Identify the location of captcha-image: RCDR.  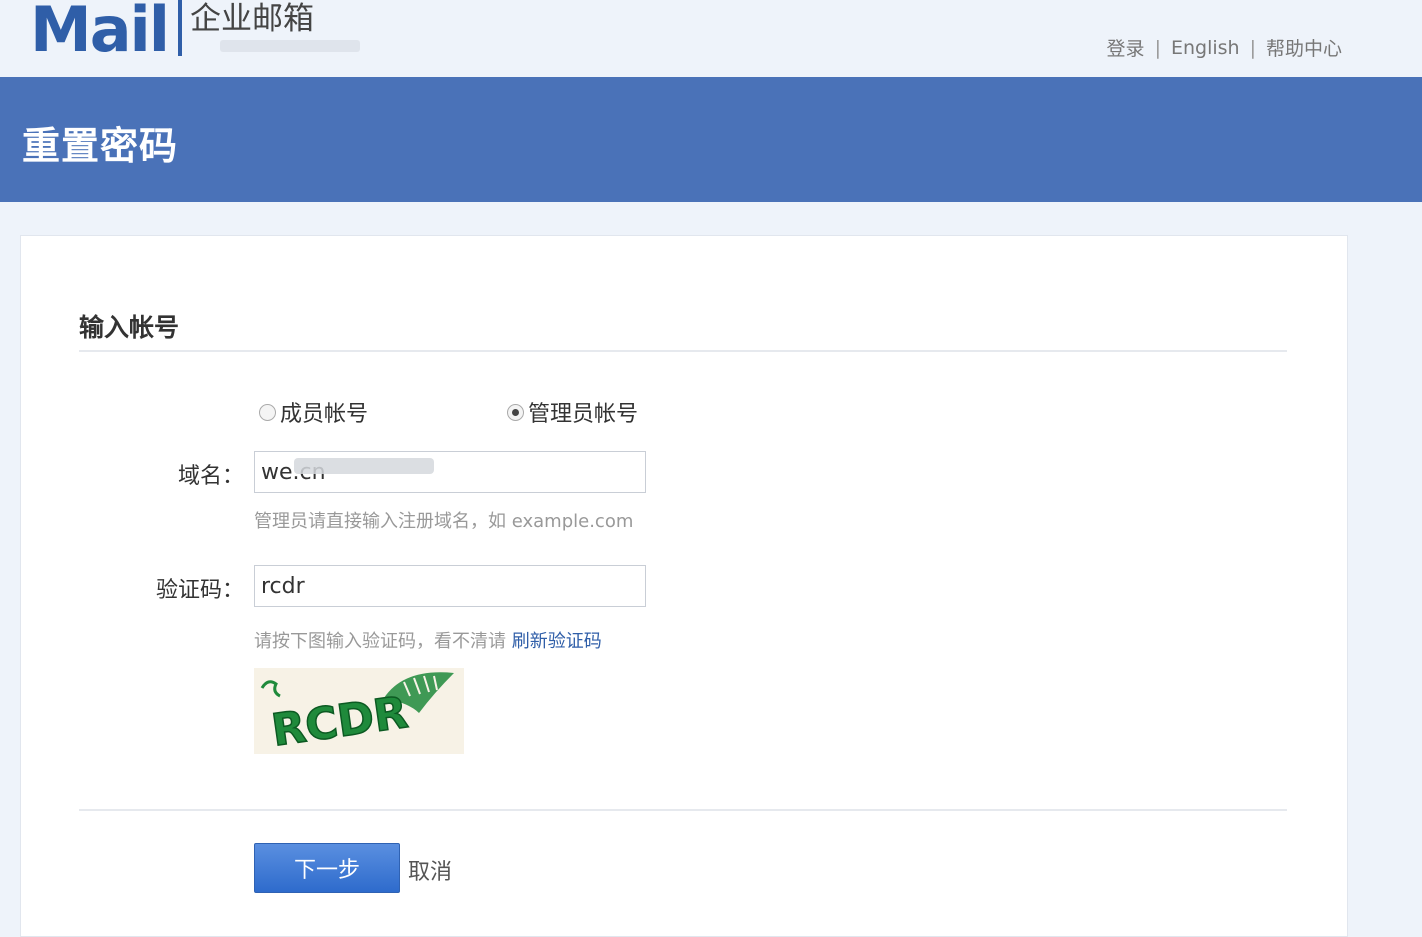
(359, 712).